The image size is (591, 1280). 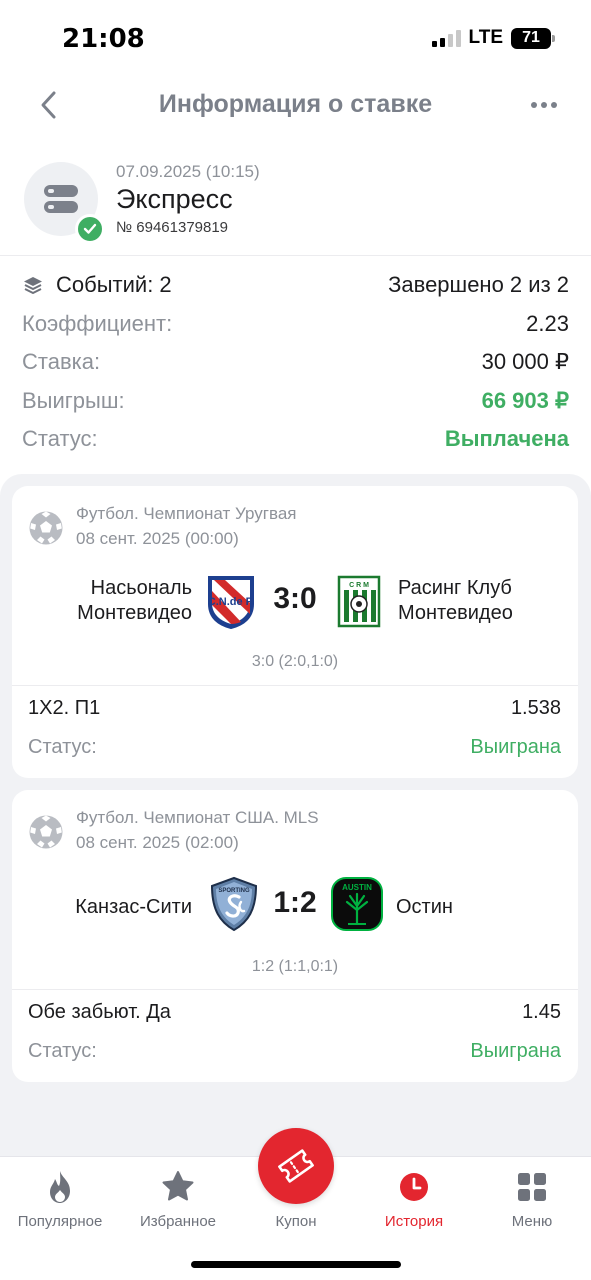 I want to click on event-market: 1X2. П1, so click(x=64, y=708).